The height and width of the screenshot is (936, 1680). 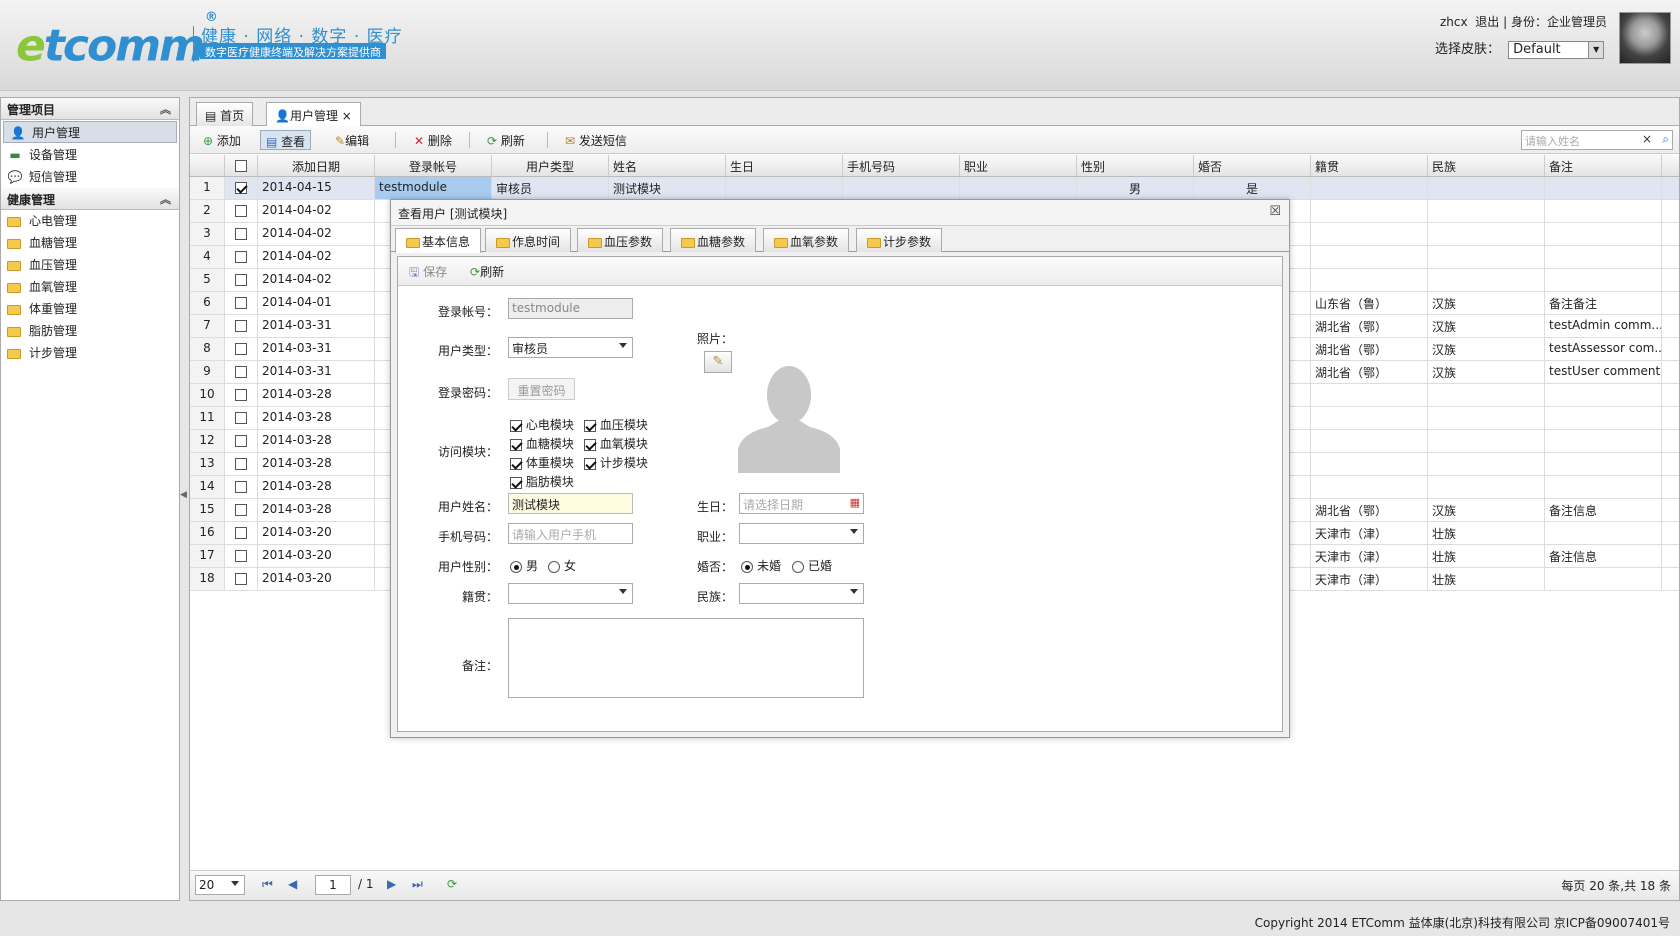 I want to click on skin-select: Default ▼, so click(x=1556, y=49).